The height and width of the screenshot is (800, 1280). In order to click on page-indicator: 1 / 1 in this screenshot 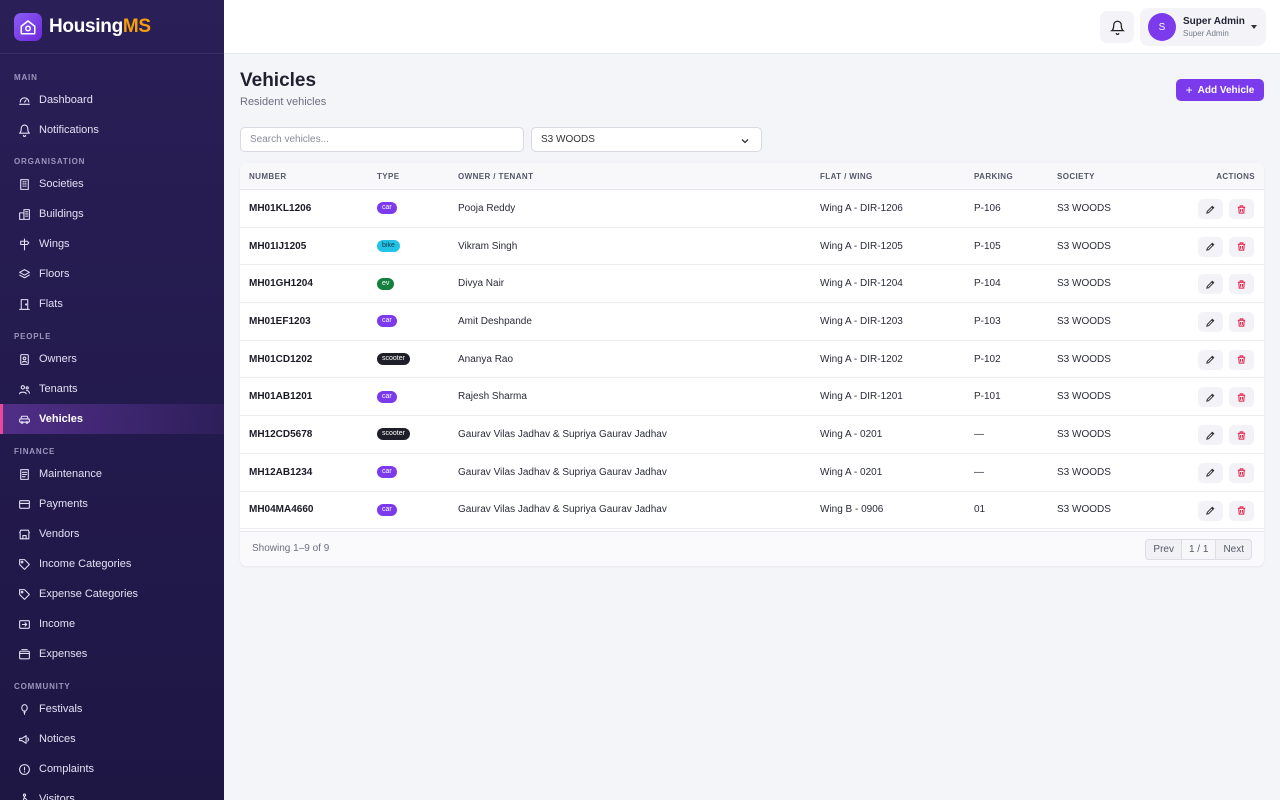, I will do `click(1198, 549)`.